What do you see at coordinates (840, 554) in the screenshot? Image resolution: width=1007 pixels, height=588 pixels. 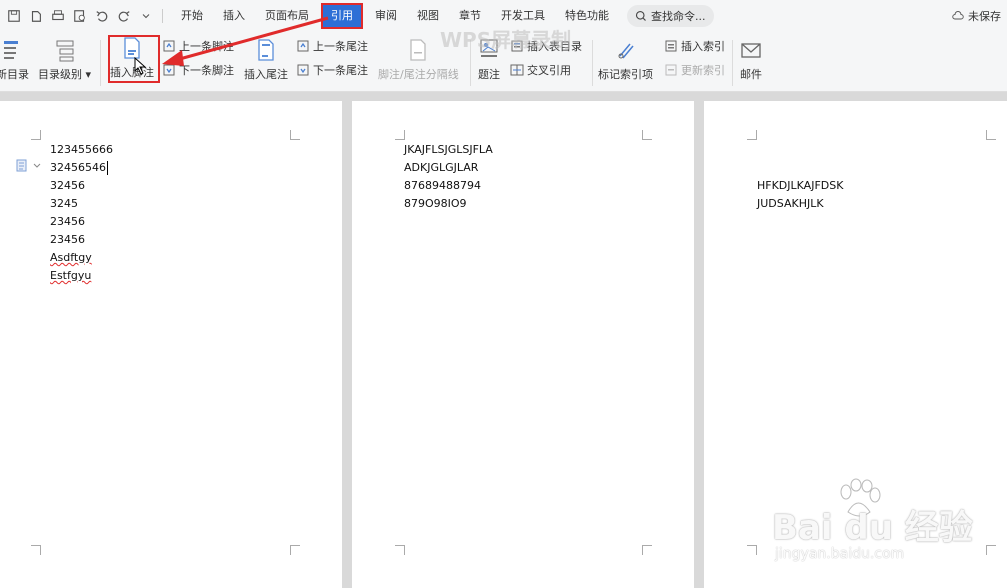 I see `baidu-url-watermark: jingyan.baidu.com` at bounding box center [840, 554].